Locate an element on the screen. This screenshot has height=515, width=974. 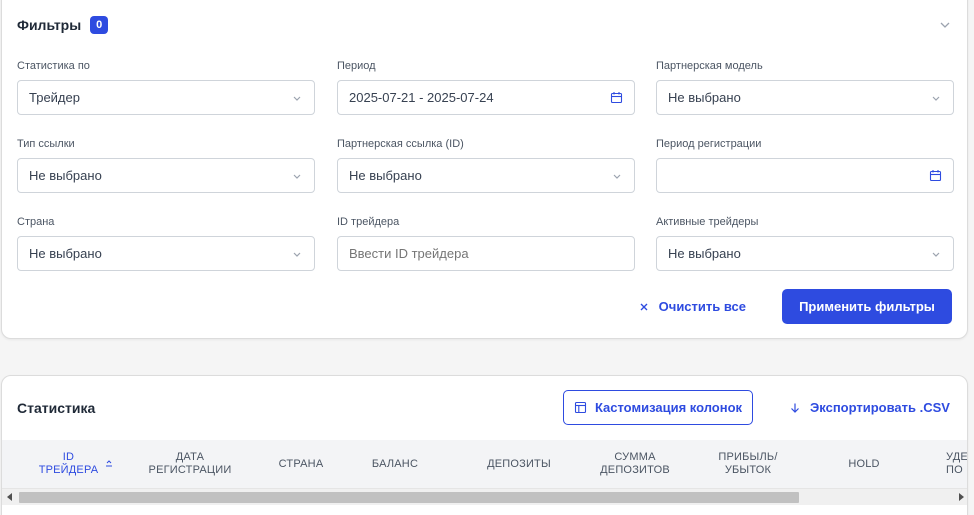
column-header-truncated: УДЕ ПО is located at coordinates (957, 464).